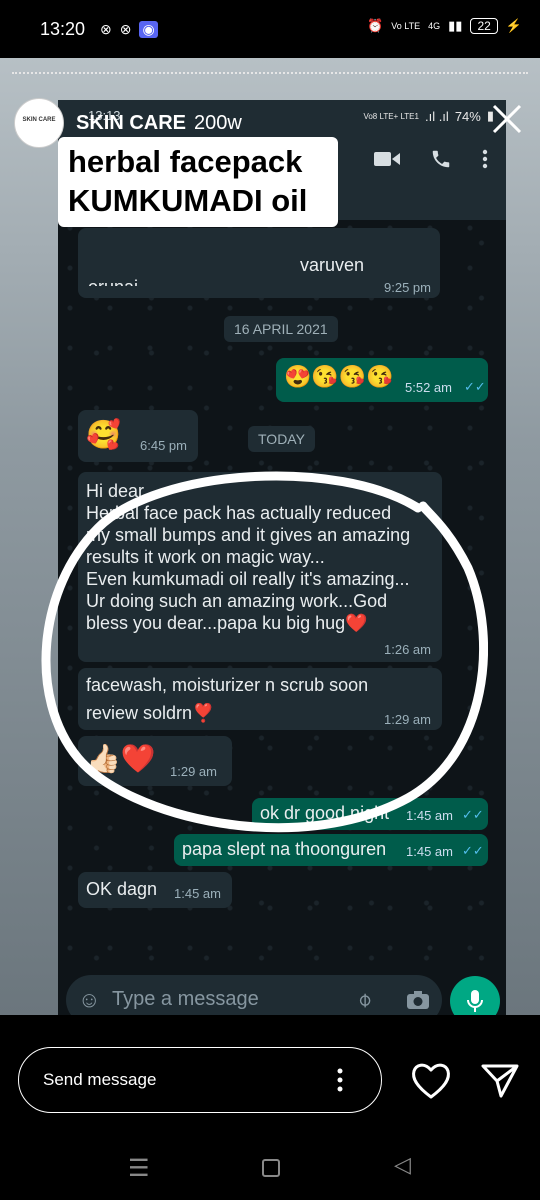 Image resolution: width=540 pixels, height=1200 pixels. What do you see at coordinates (163, 445) in the screenshot?
I see `message-time: 6:45 pm` at bounding box center [163, 445].